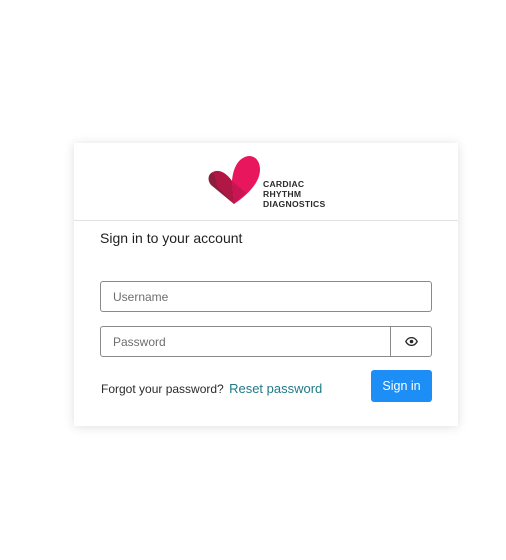 The height and width of the screenshot is (560, 506). I want to click on eye-icon, so click(411, 341).